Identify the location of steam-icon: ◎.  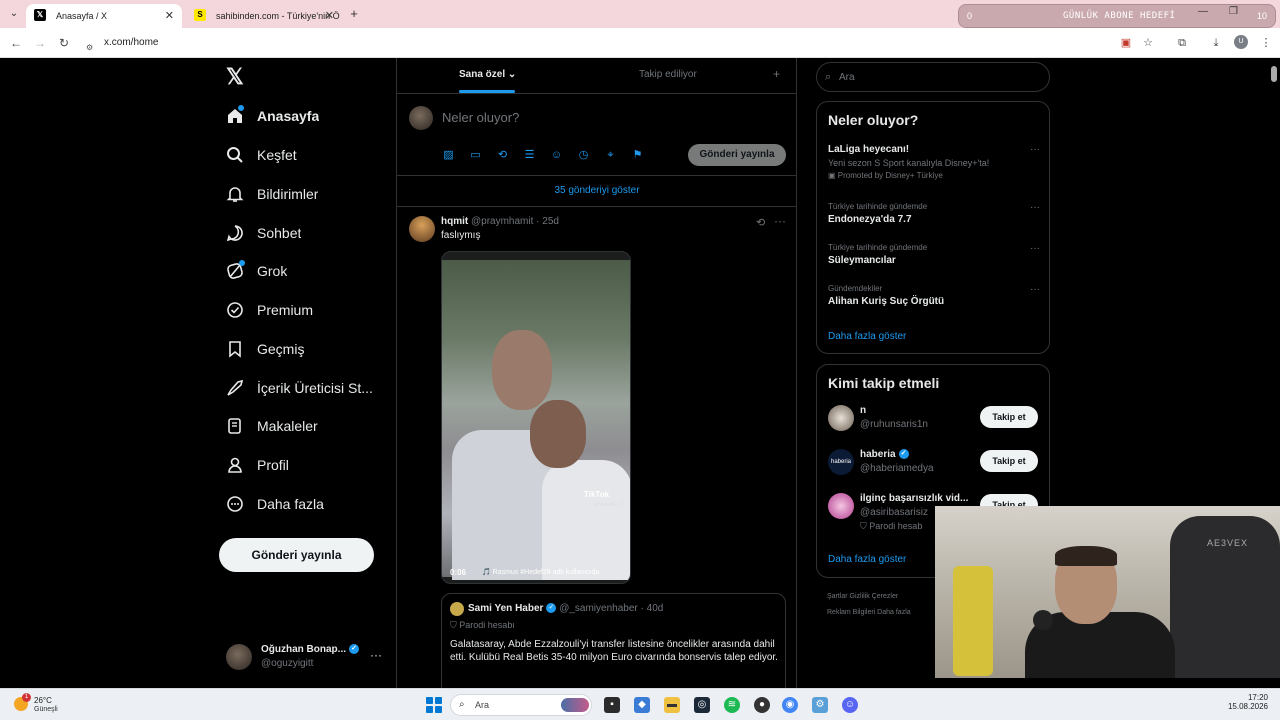
(702, 705).